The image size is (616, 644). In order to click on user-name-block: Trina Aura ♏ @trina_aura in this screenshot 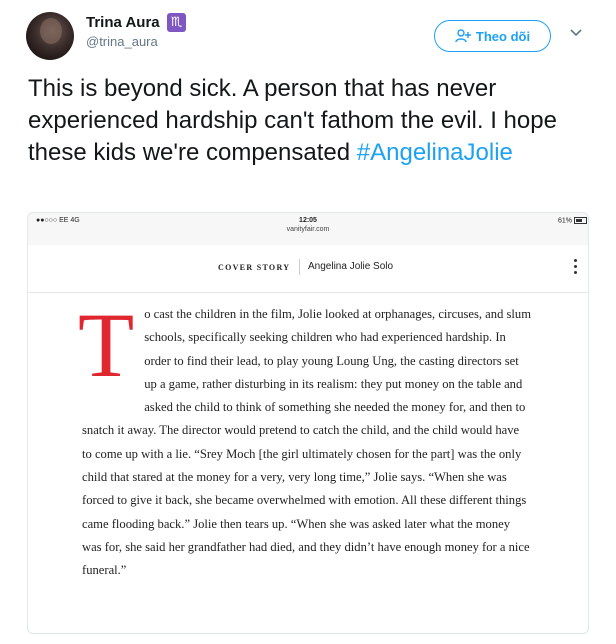, I will do `click(136, 31)`.